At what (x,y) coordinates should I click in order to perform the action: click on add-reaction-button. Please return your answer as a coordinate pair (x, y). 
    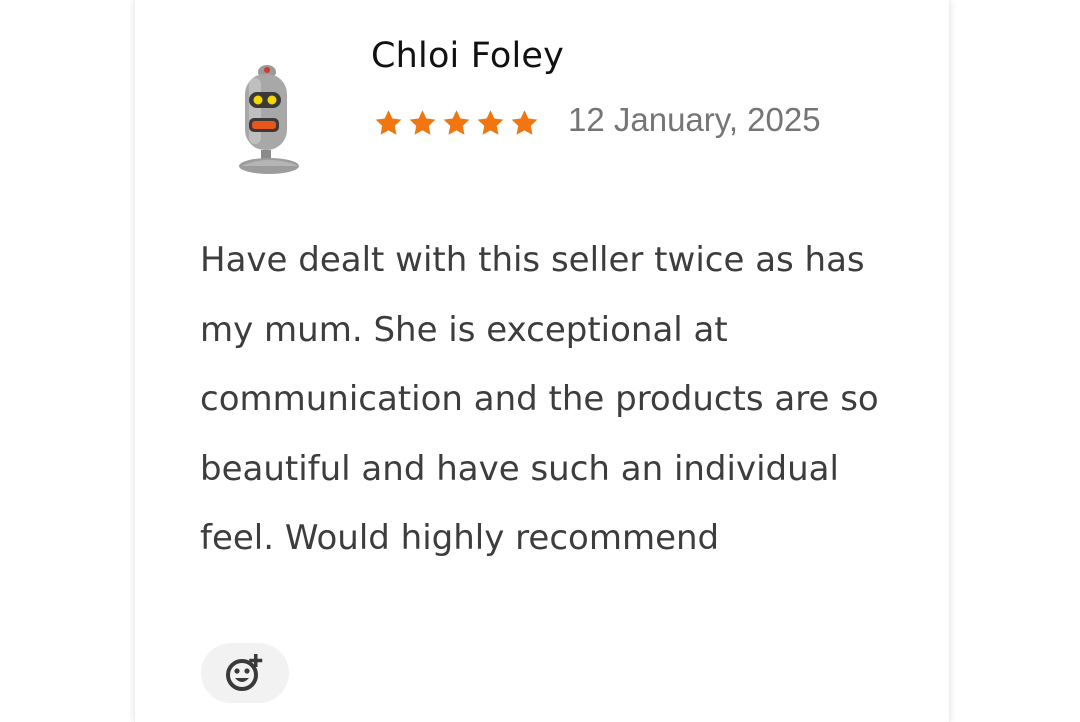
    Looking at the image, I should click on (245, 673).